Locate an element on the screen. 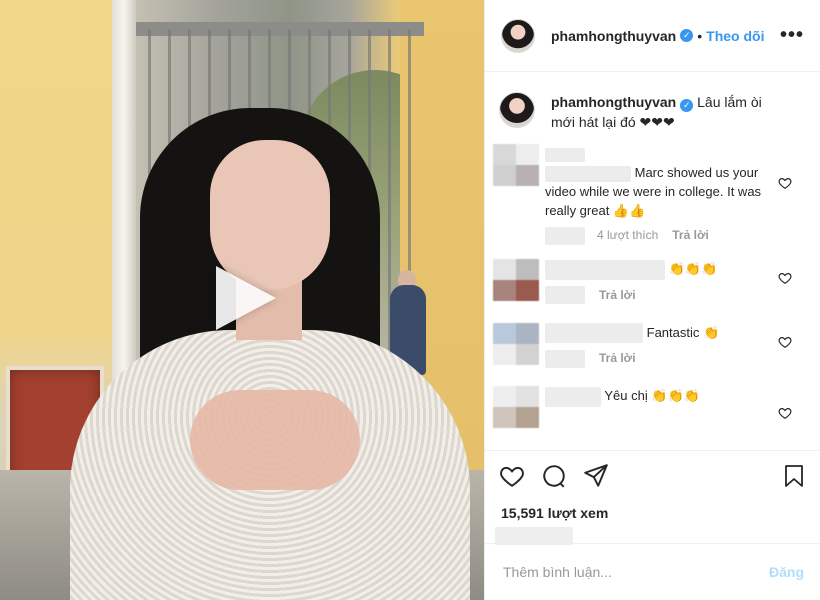 The width and height of the screenshot is (820, 600). caption-avatar is located at coordinates (517, 110).